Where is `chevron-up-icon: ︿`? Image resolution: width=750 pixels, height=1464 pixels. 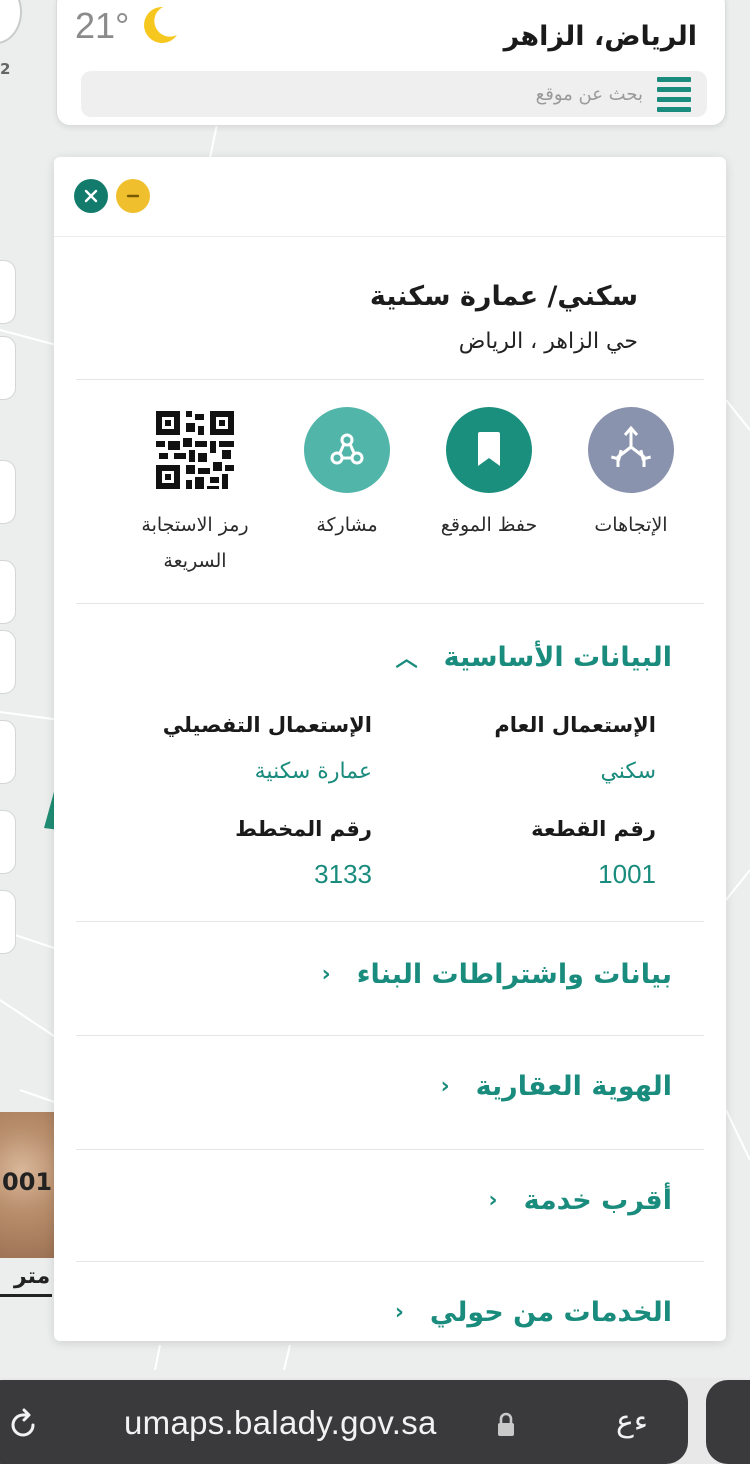 chevron-up-icon: ︿ is located at coordinates (406, 659).